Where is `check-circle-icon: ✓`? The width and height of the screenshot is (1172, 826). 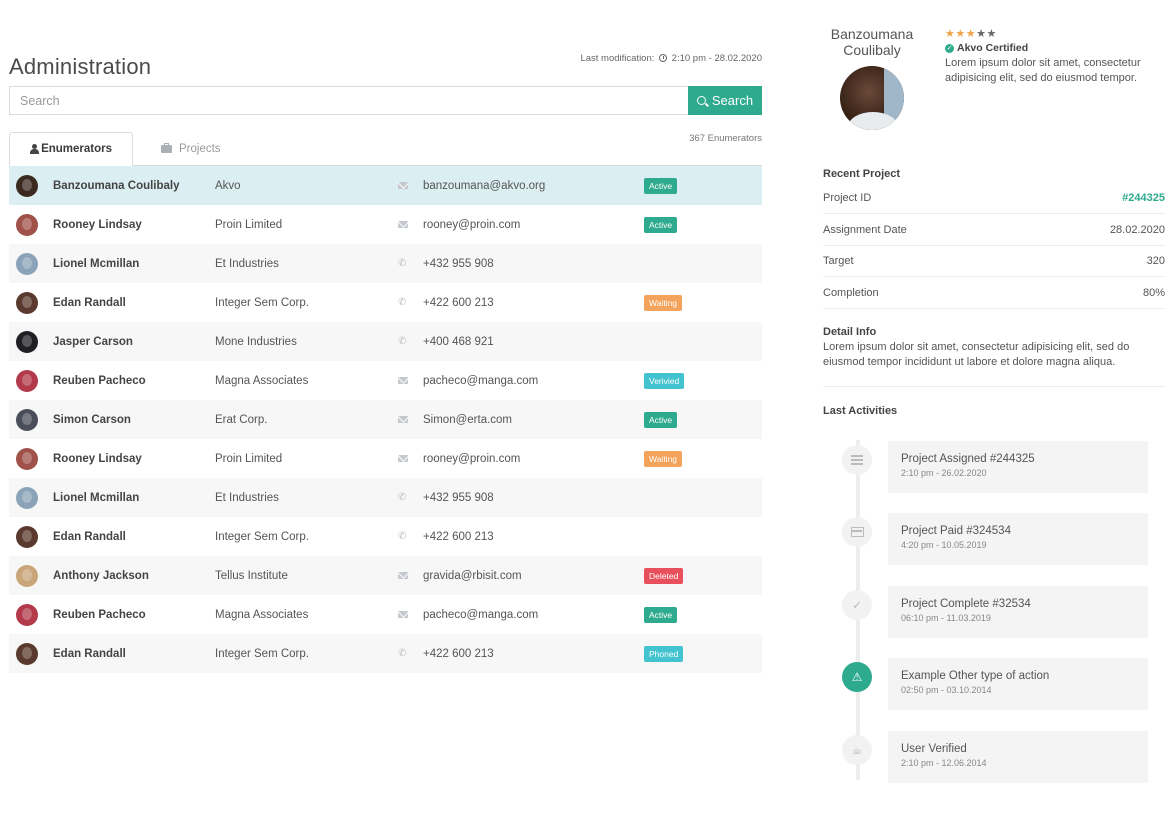 check-circle-icon: ✓ is located at coordinates (949, 48).